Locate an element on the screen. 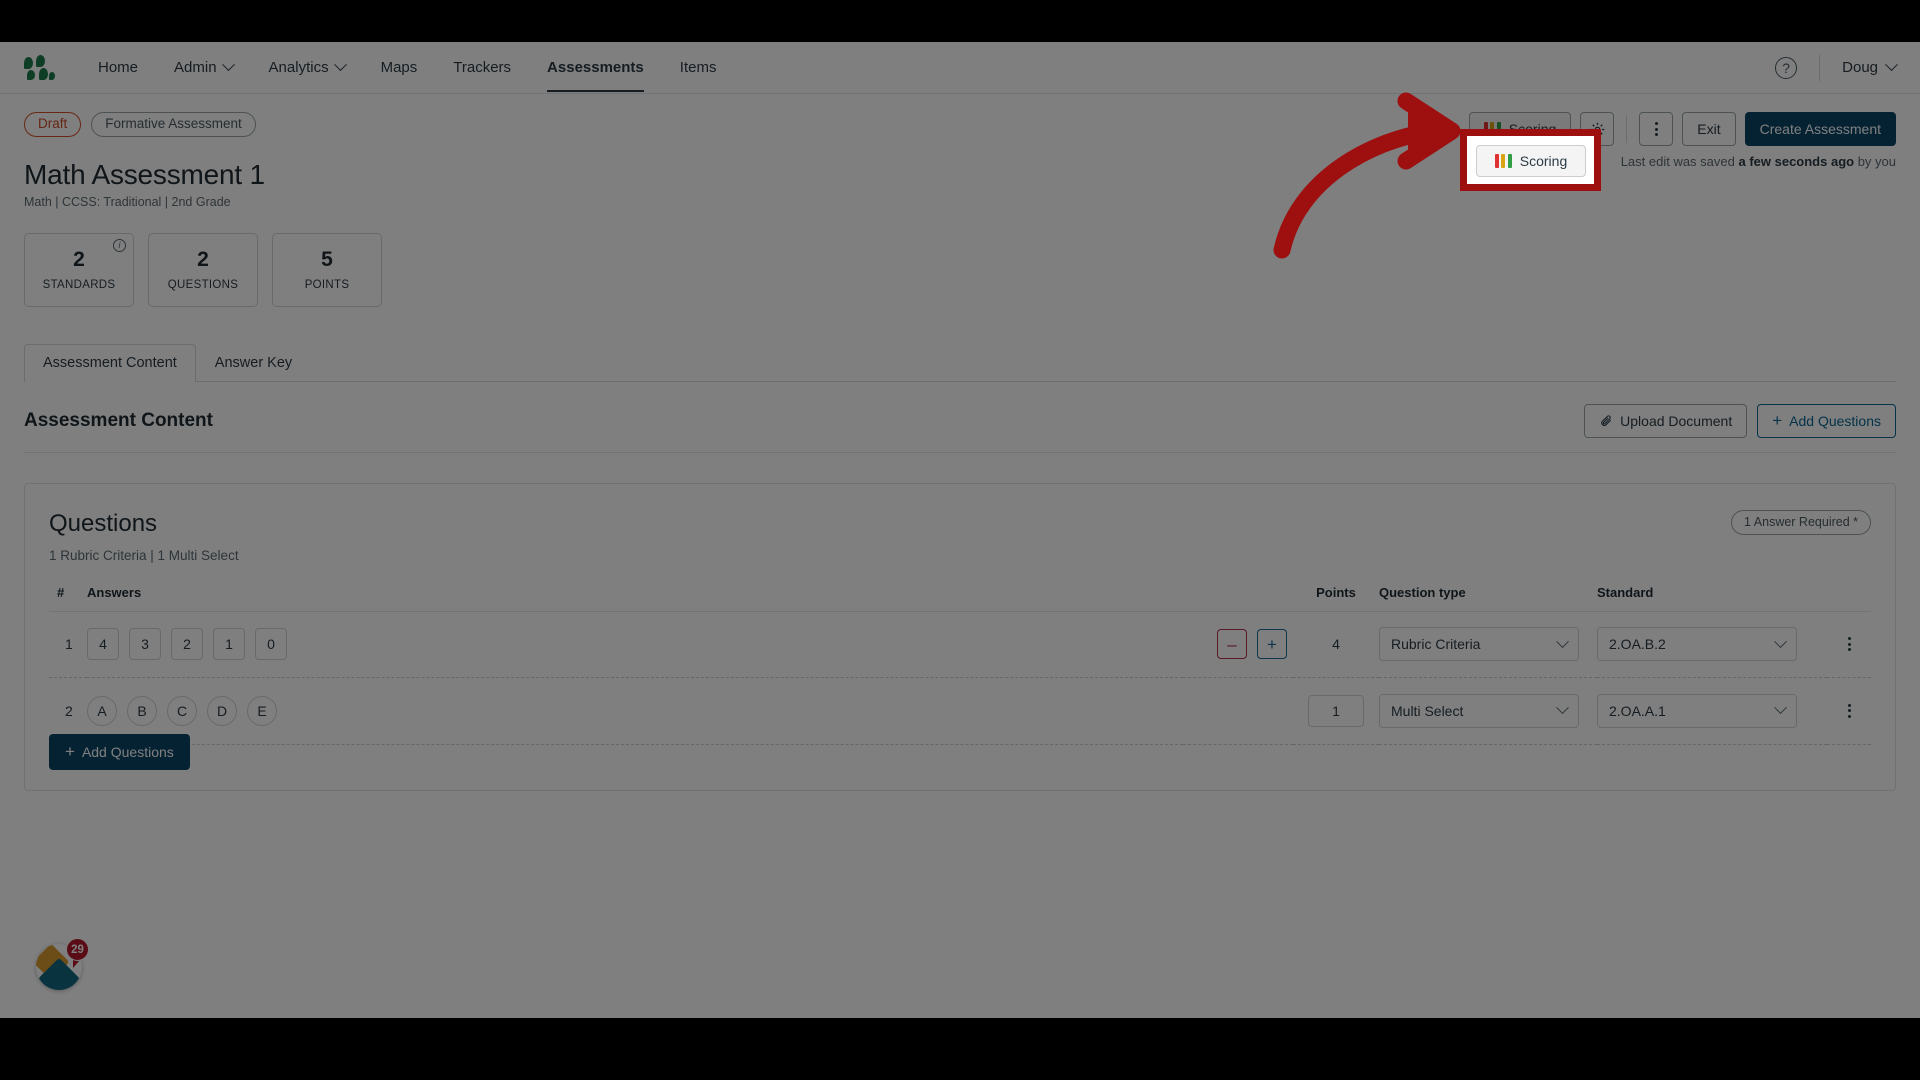  questions-title: Questions is located at coordinates (103, 523).